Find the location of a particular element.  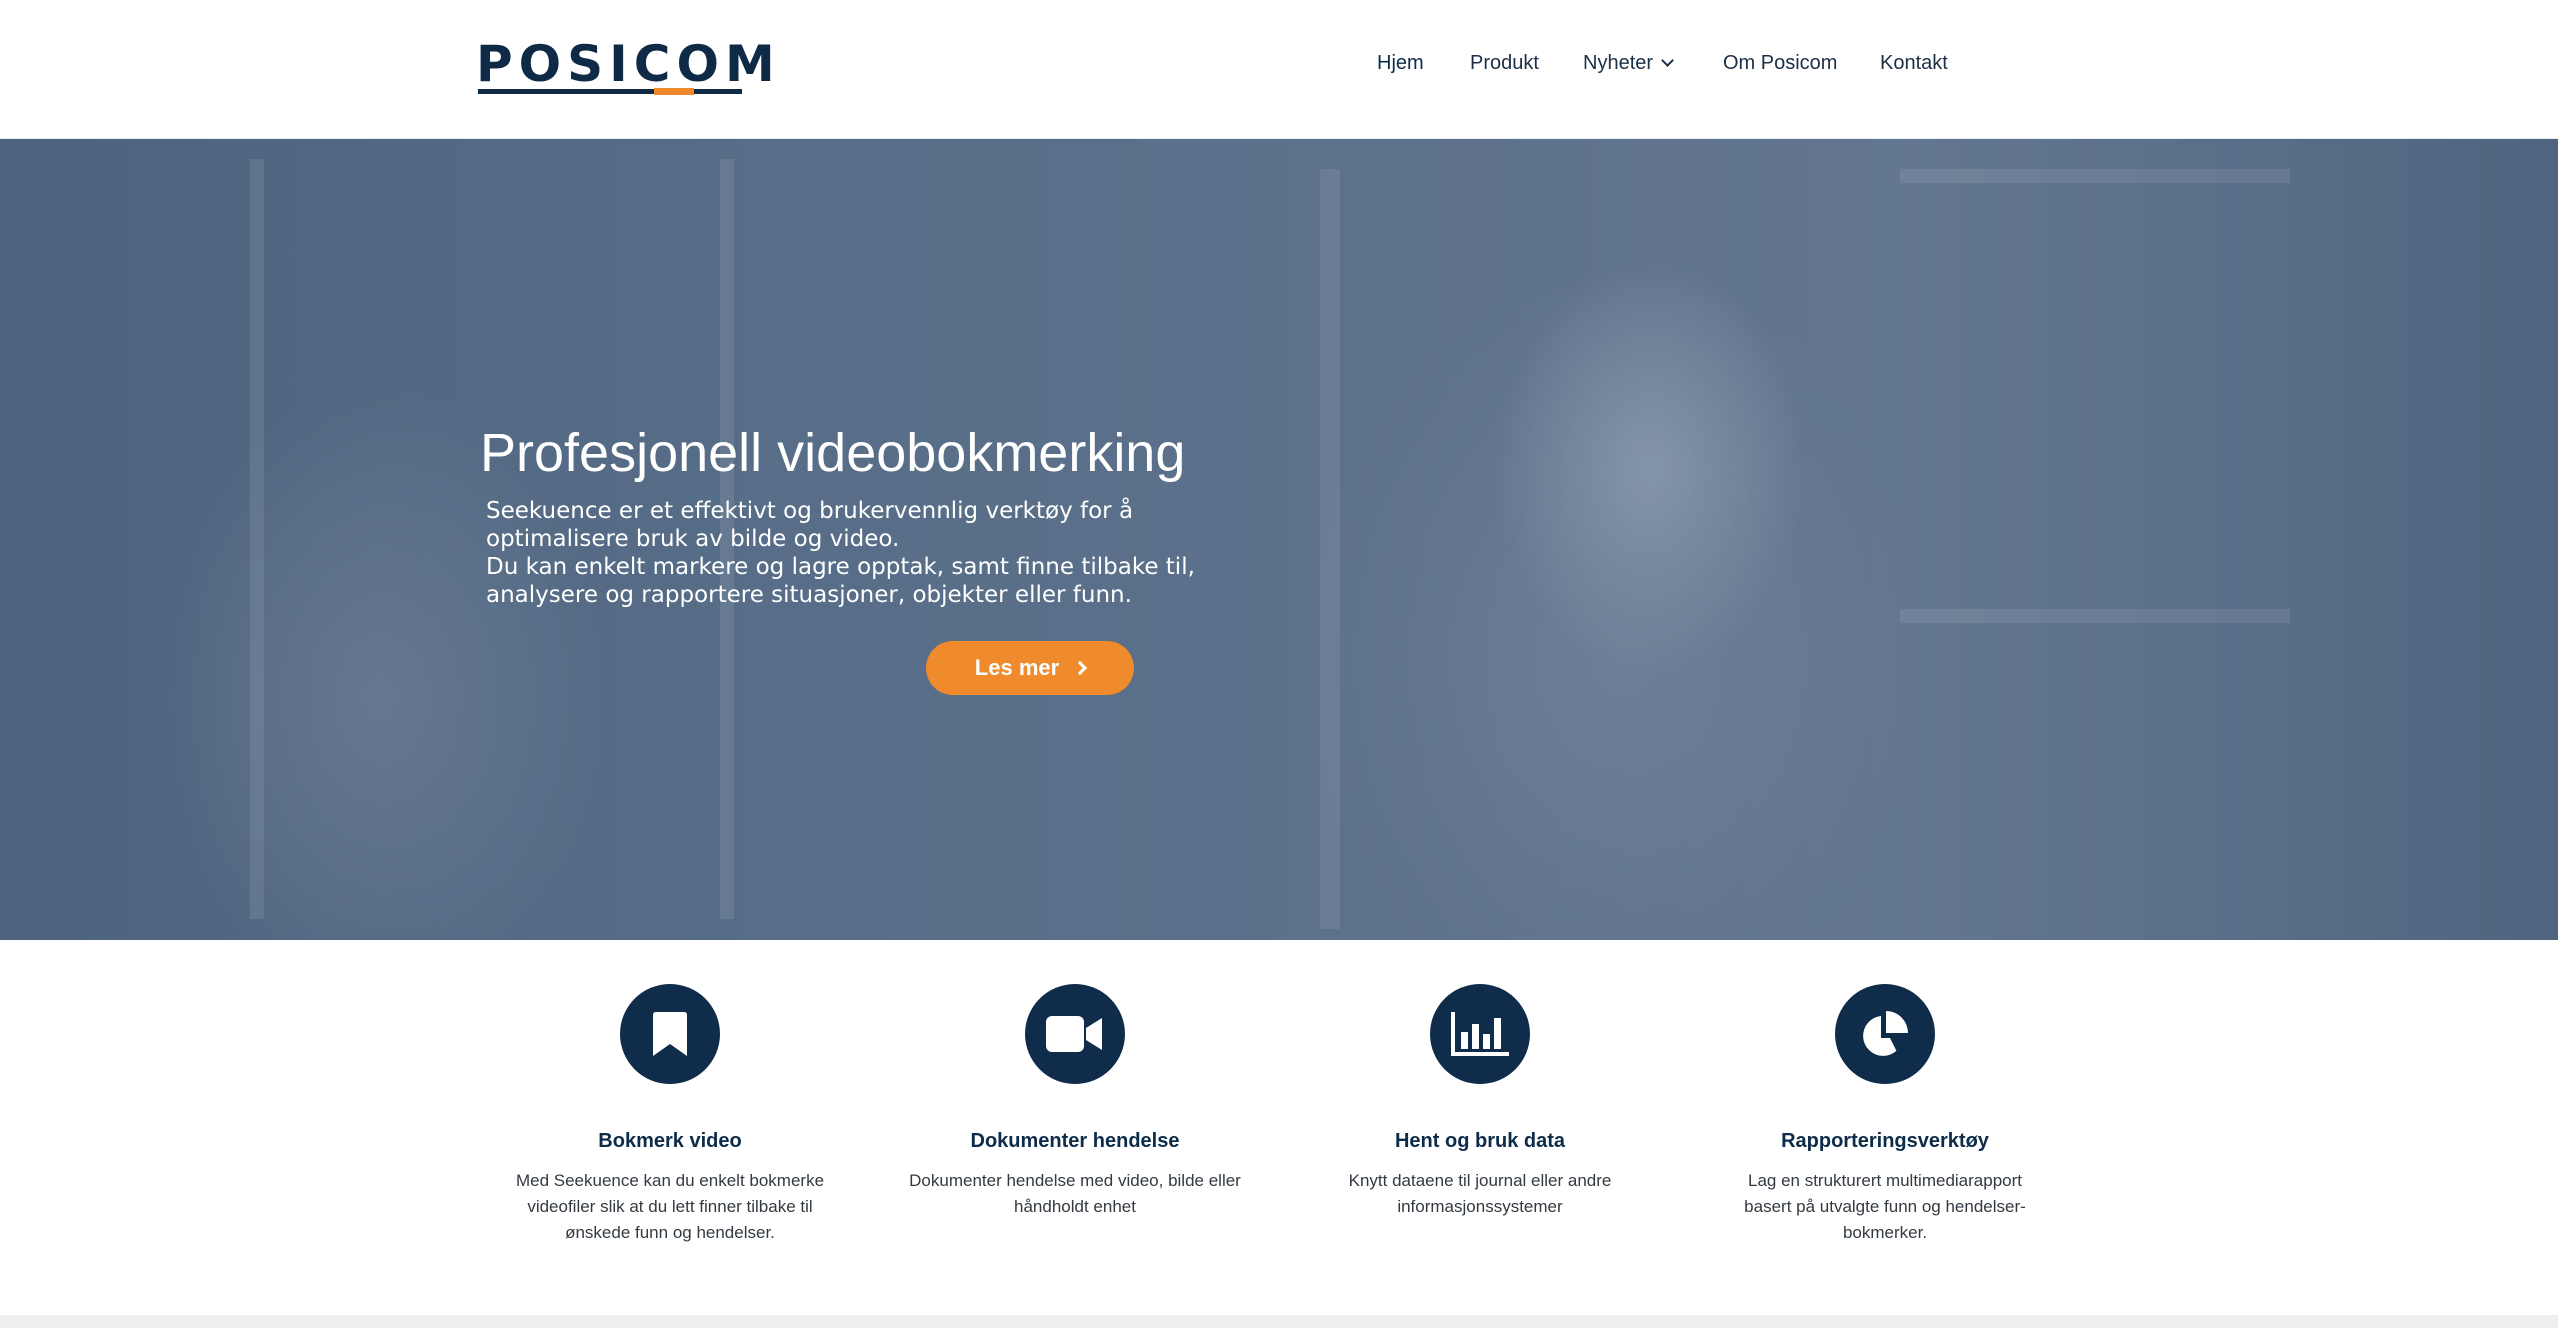

video-camera-icon is located at coordinates (1075, 1034).